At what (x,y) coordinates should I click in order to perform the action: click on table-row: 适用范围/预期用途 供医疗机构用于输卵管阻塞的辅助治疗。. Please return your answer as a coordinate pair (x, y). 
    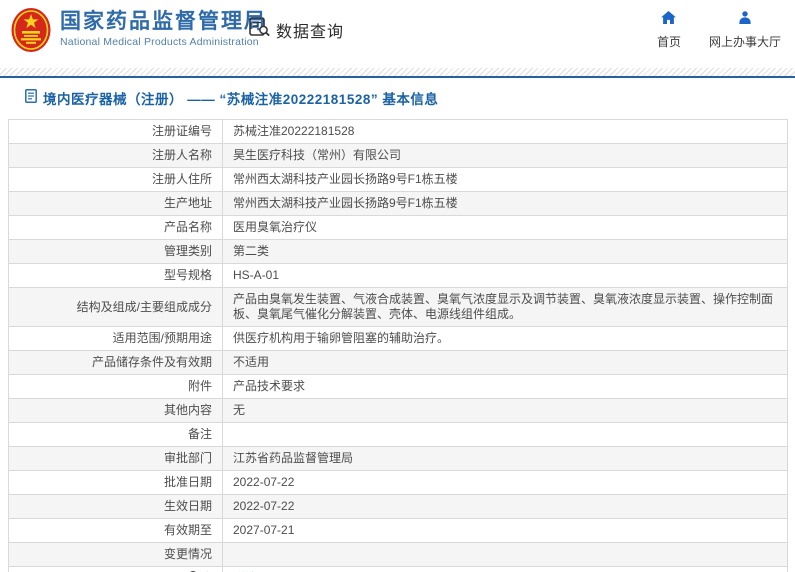
    Looking at the image, I should click on (398, 338).